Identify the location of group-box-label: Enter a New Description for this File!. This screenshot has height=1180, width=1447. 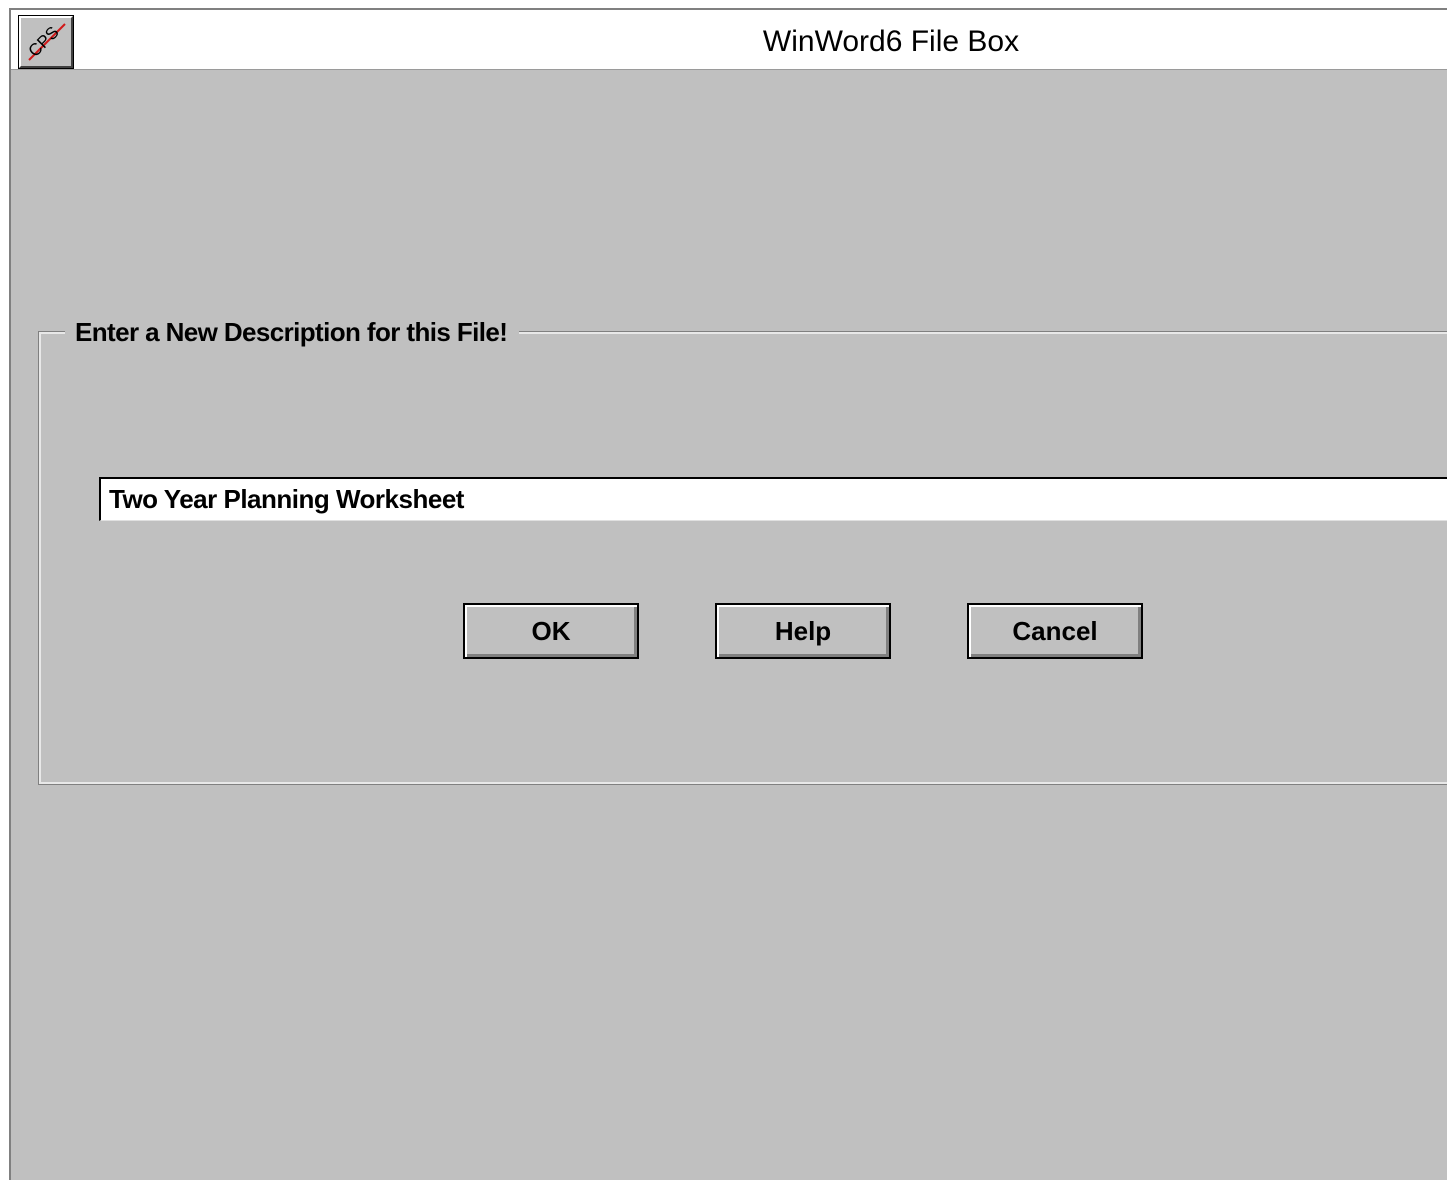
(292, 332).